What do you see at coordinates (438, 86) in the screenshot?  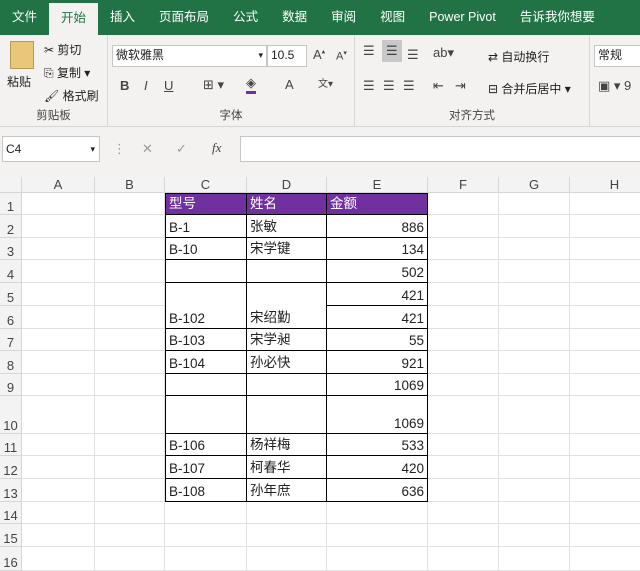 I see `decrease-indent-icon: ⇤` at bounding box center [438, 86].